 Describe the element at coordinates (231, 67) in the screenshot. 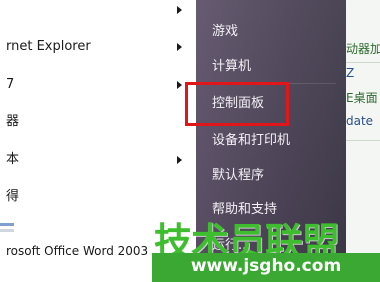

I see `menu-item-computer: 计算机` at that location.